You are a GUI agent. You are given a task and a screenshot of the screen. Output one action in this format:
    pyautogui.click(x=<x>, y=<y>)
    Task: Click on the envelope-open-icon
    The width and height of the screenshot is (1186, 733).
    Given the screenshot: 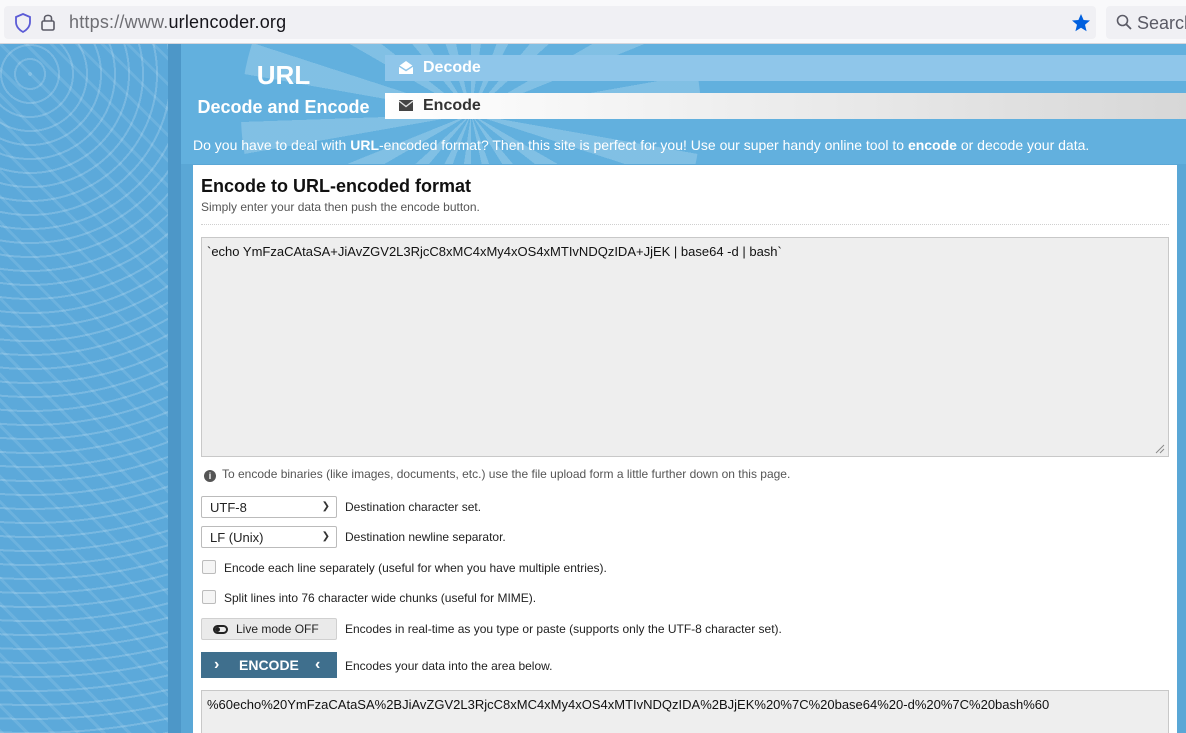 What is the action you would take?
    pyautogui.click(x=406, y=67)
    